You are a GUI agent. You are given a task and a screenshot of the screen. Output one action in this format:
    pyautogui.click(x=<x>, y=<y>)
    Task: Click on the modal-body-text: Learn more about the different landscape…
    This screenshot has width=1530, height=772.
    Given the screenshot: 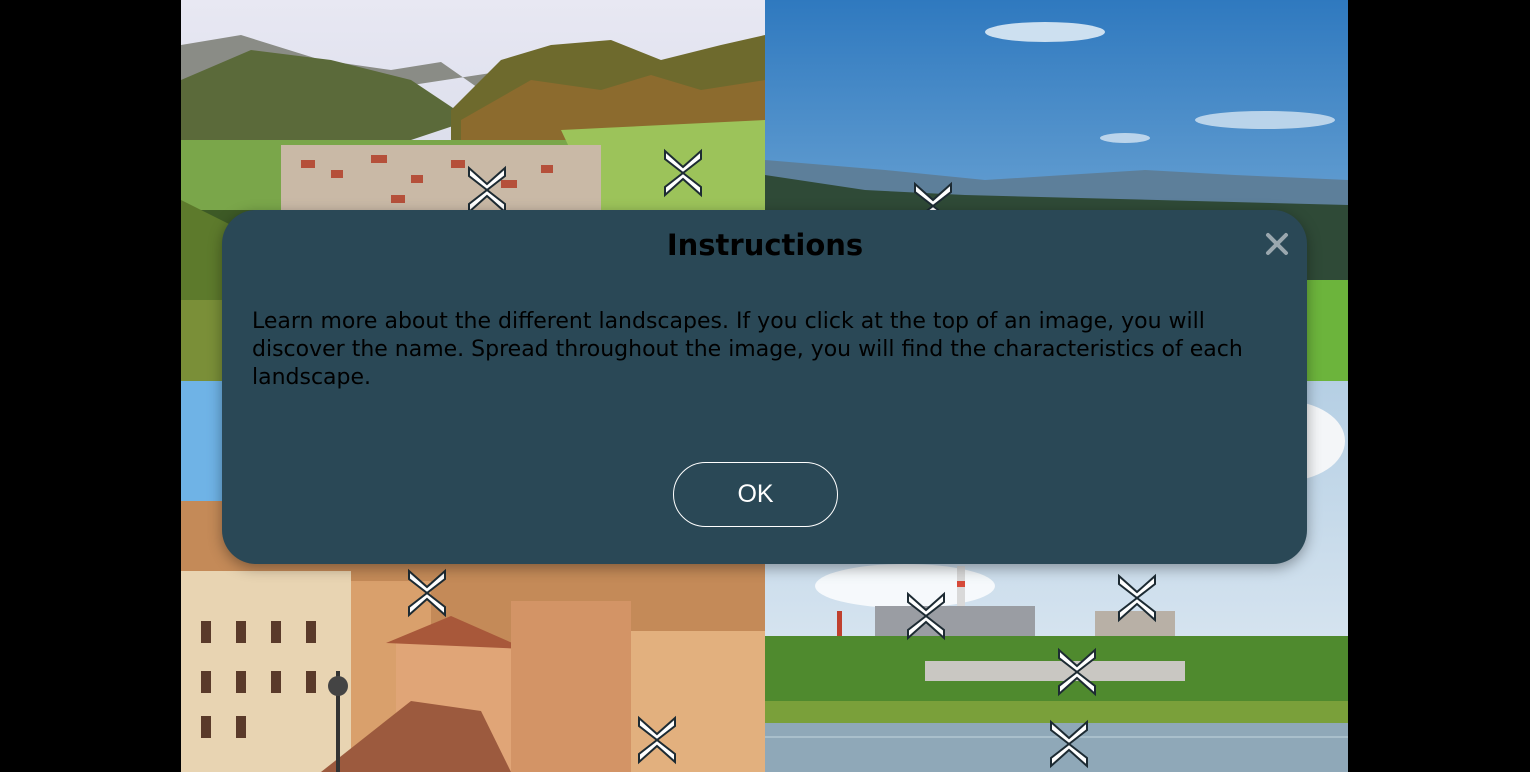 What is the action you would take?
    pyautogui.click(x=747, y=349)
    